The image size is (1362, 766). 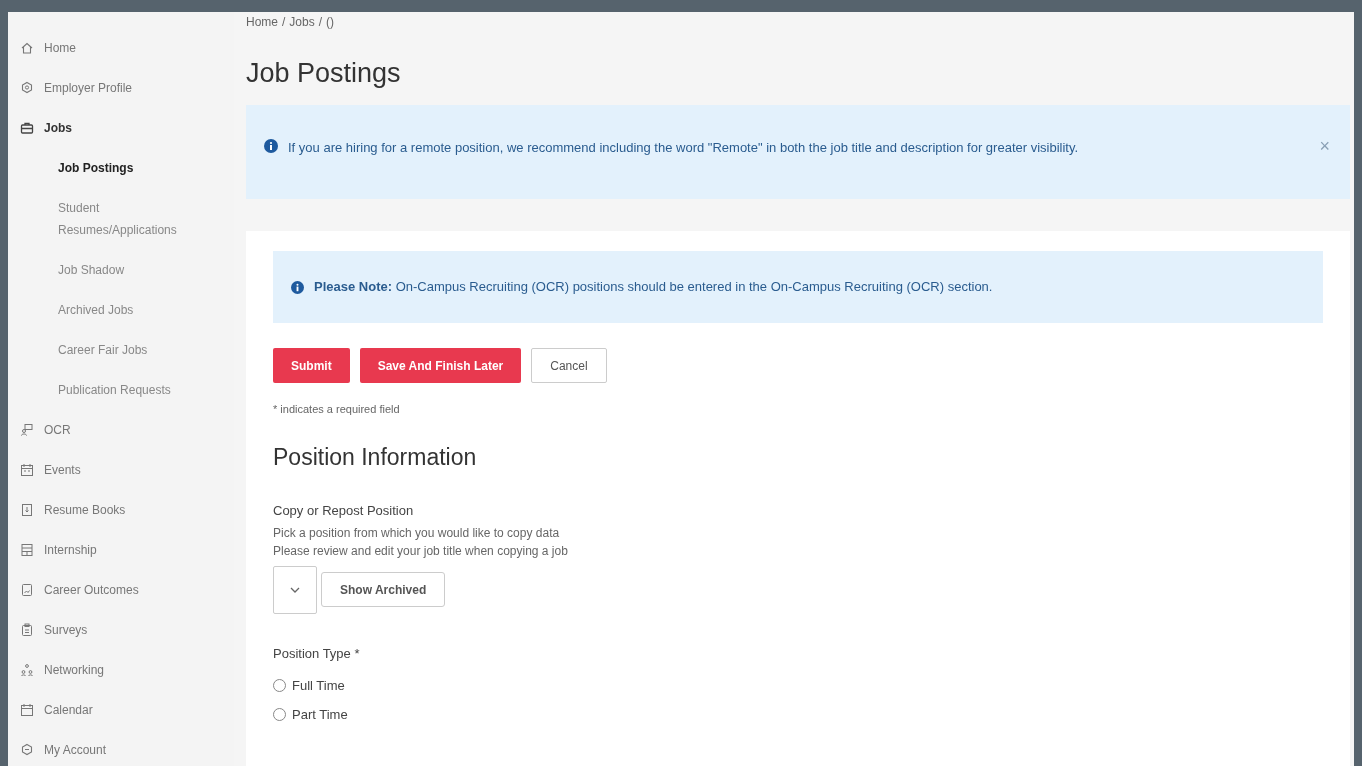 I want to click on section-title: Position Information, so click(x=375, y=457).